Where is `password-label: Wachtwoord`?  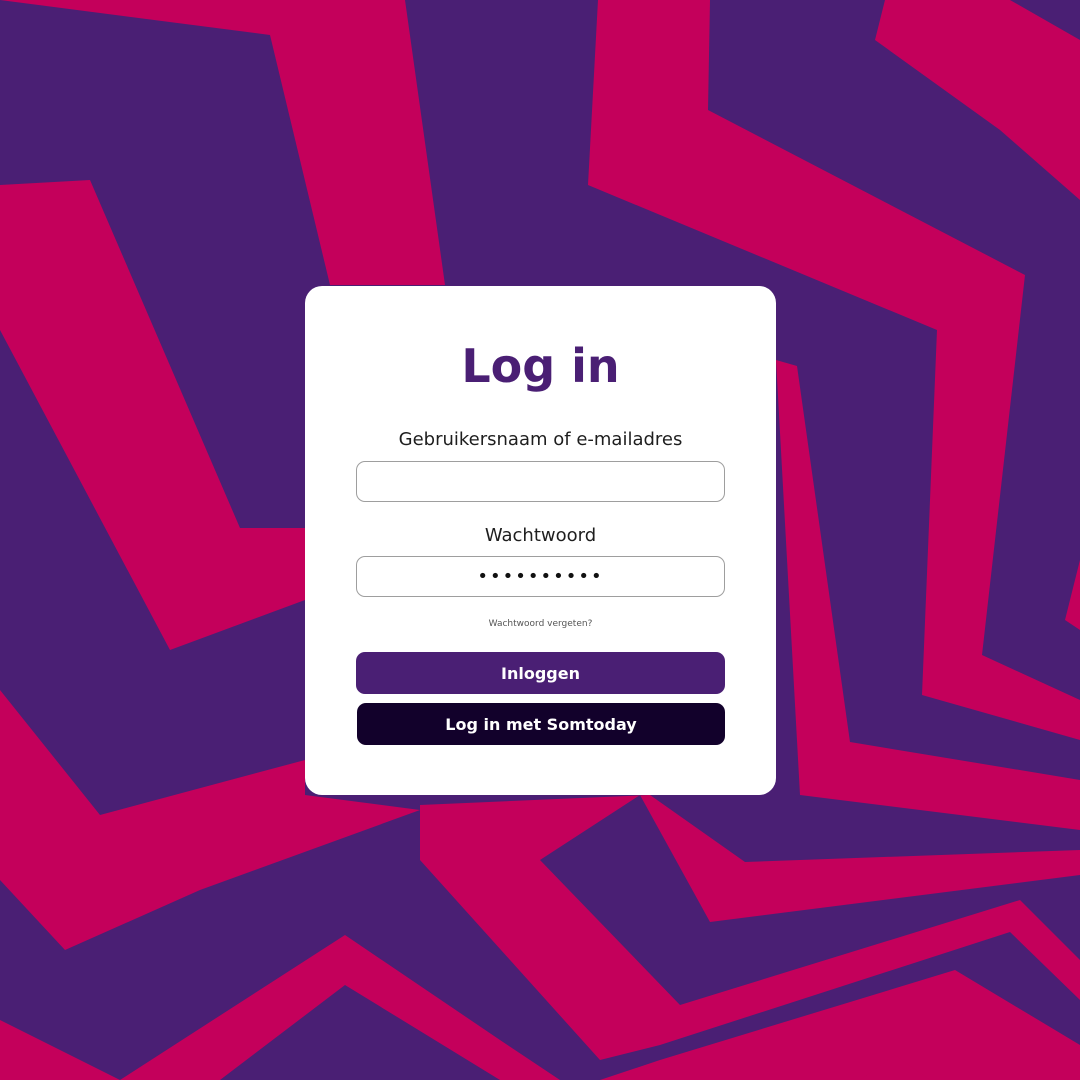
password-label: Wachtwoord is located at coordinates (540, 535).